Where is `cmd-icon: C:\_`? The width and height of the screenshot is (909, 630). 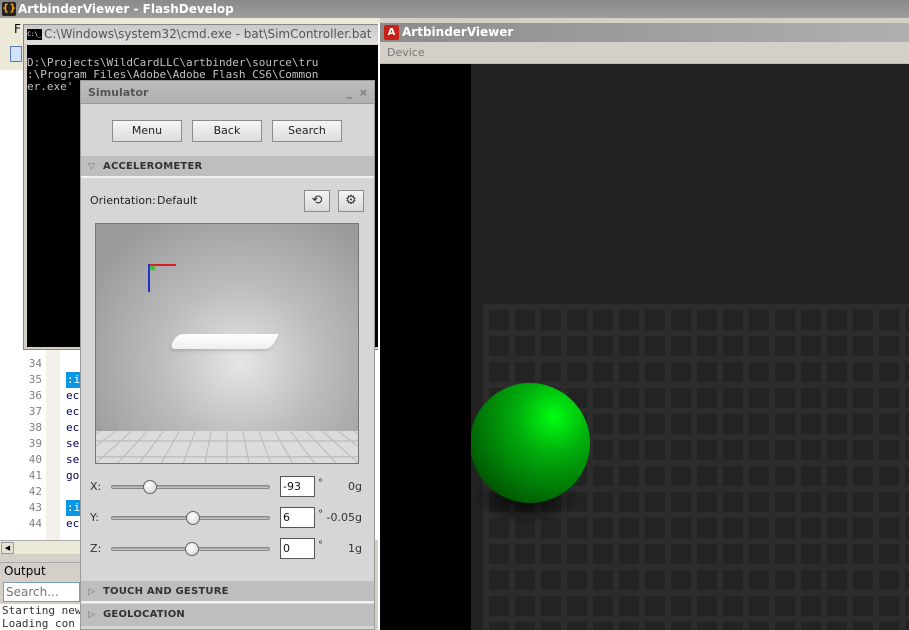 cmd-icon: C:\_ is located at coordinates (34, 34).